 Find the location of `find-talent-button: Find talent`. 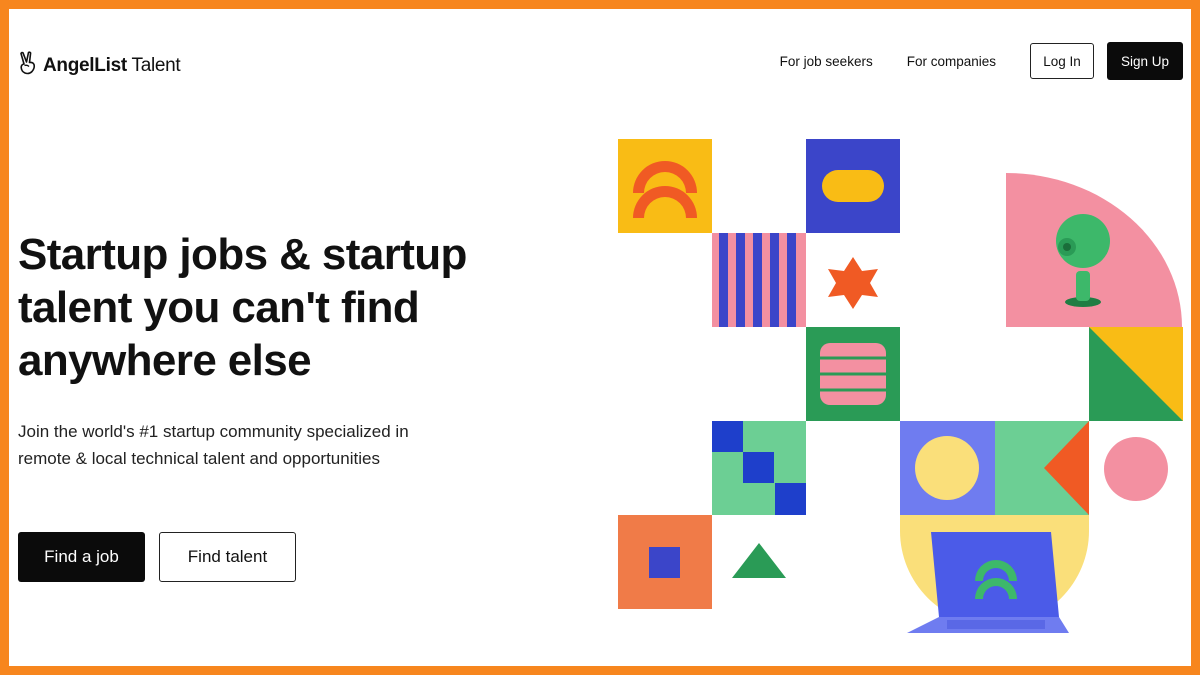

find-talent-button: Find talent is located at coordinates (227, 557).